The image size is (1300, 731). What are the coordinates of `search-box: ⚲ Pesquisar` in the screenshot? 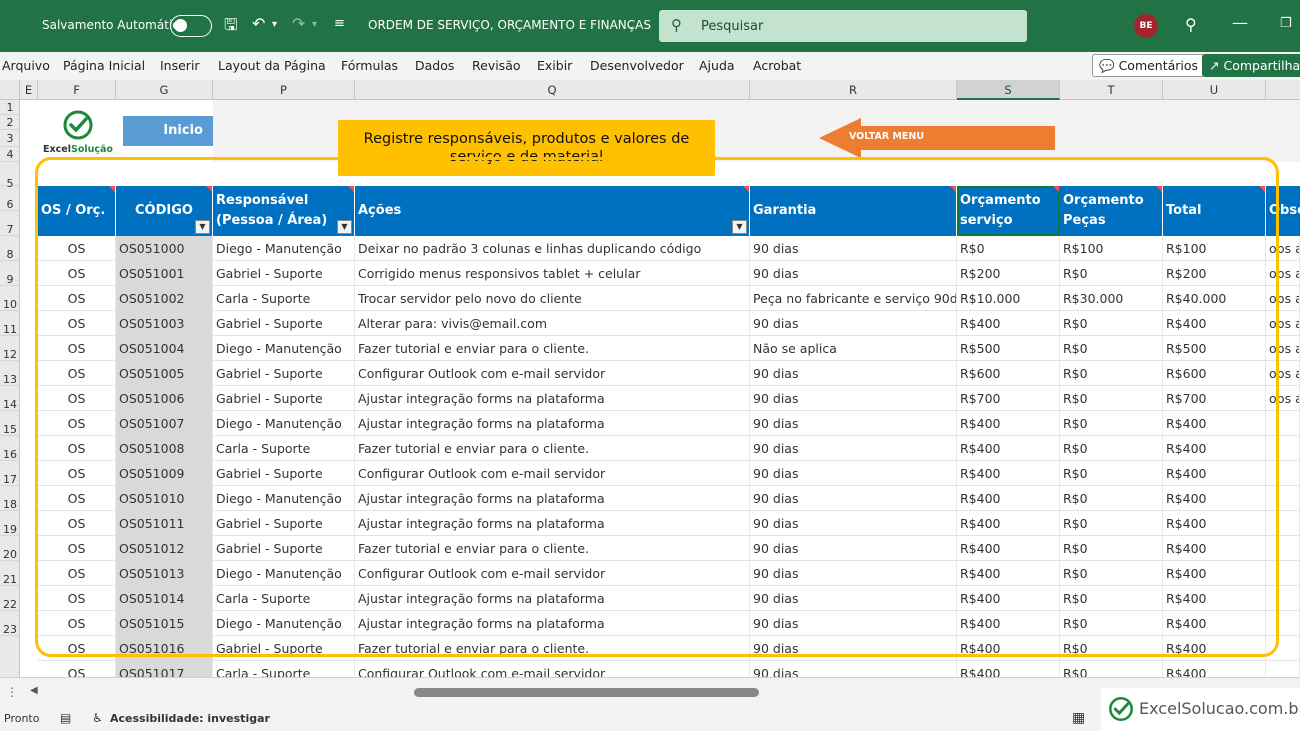 It's located at (843, 26).